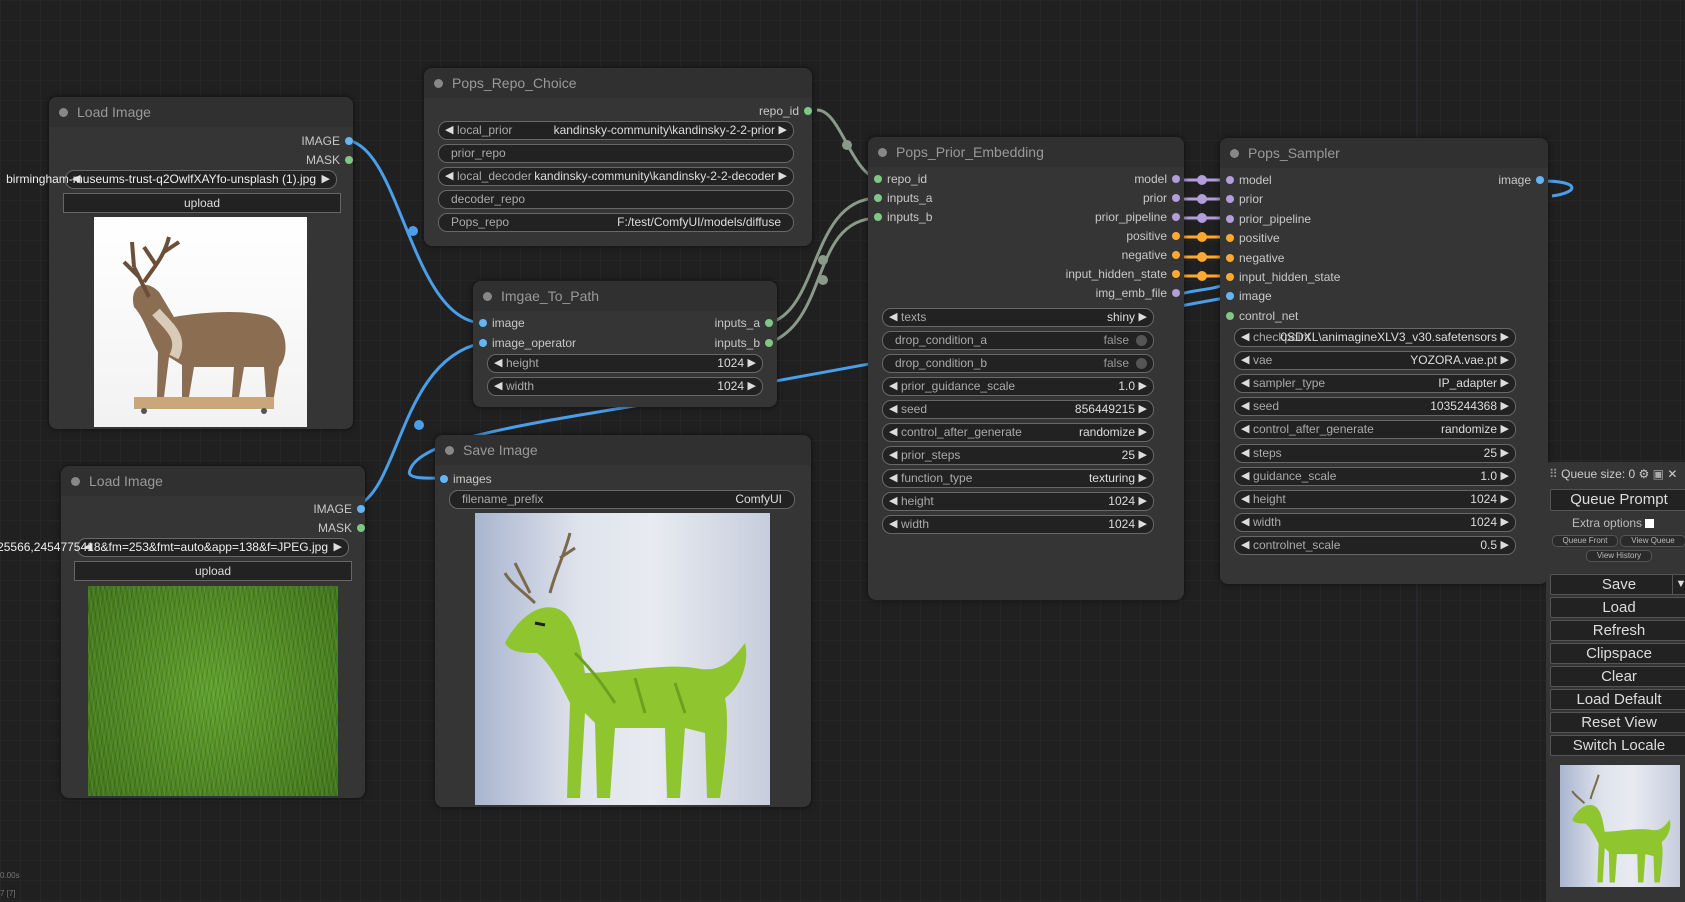 Image resolution: width=1685 pixels, height=902 pixels. I want to click on drop-condition-a-widget: drop_condition_a false, so click(1018, 340).